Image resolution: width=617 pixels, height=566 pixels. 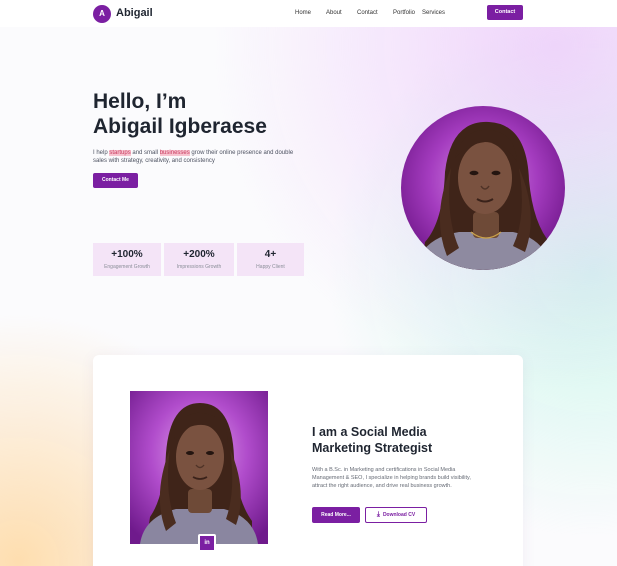 What do you see at coordinates (372, 440) in the screenshot?
I see `about-title: I am a Social Media Marketing Strategist` at bounding box center [372, 440].